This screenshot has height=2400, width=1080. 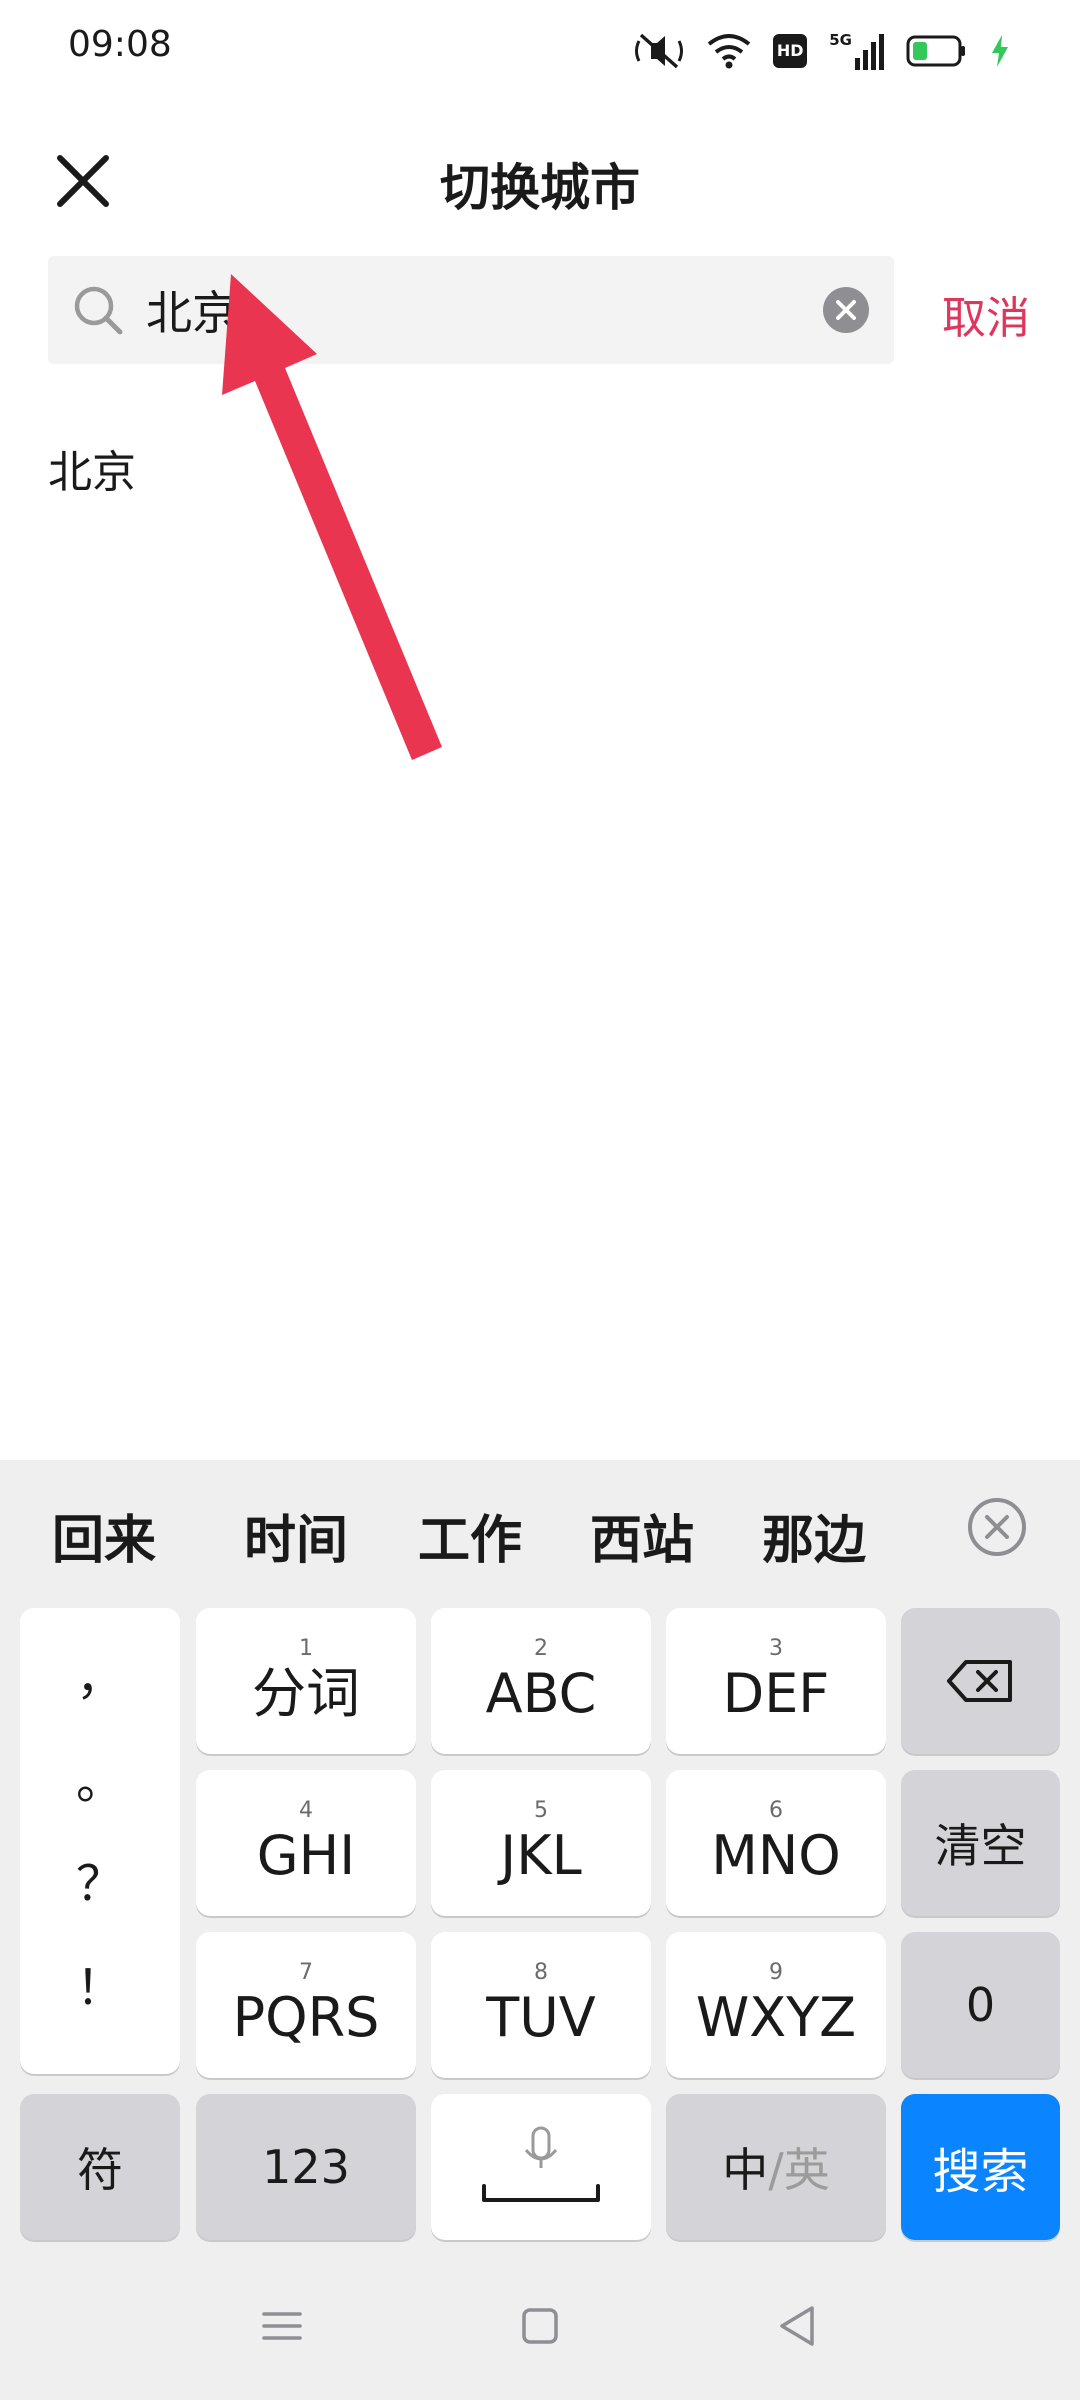 What do you see at coordinates (306, 1693) in the screenshot?
I see `key-label: 分词` at bounding box center [306, 1693].